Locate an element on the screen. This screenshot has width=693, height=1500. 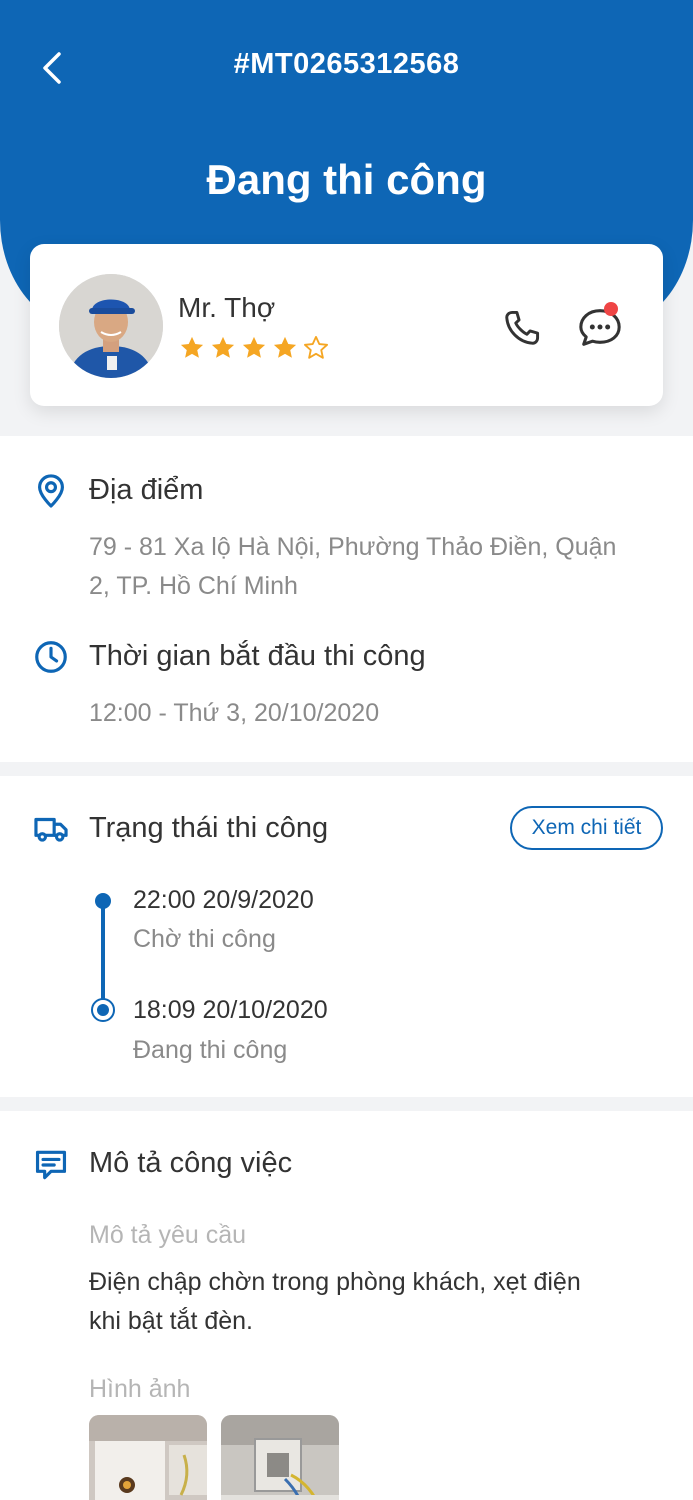
rating-stars is located at coordinates (254, 348).